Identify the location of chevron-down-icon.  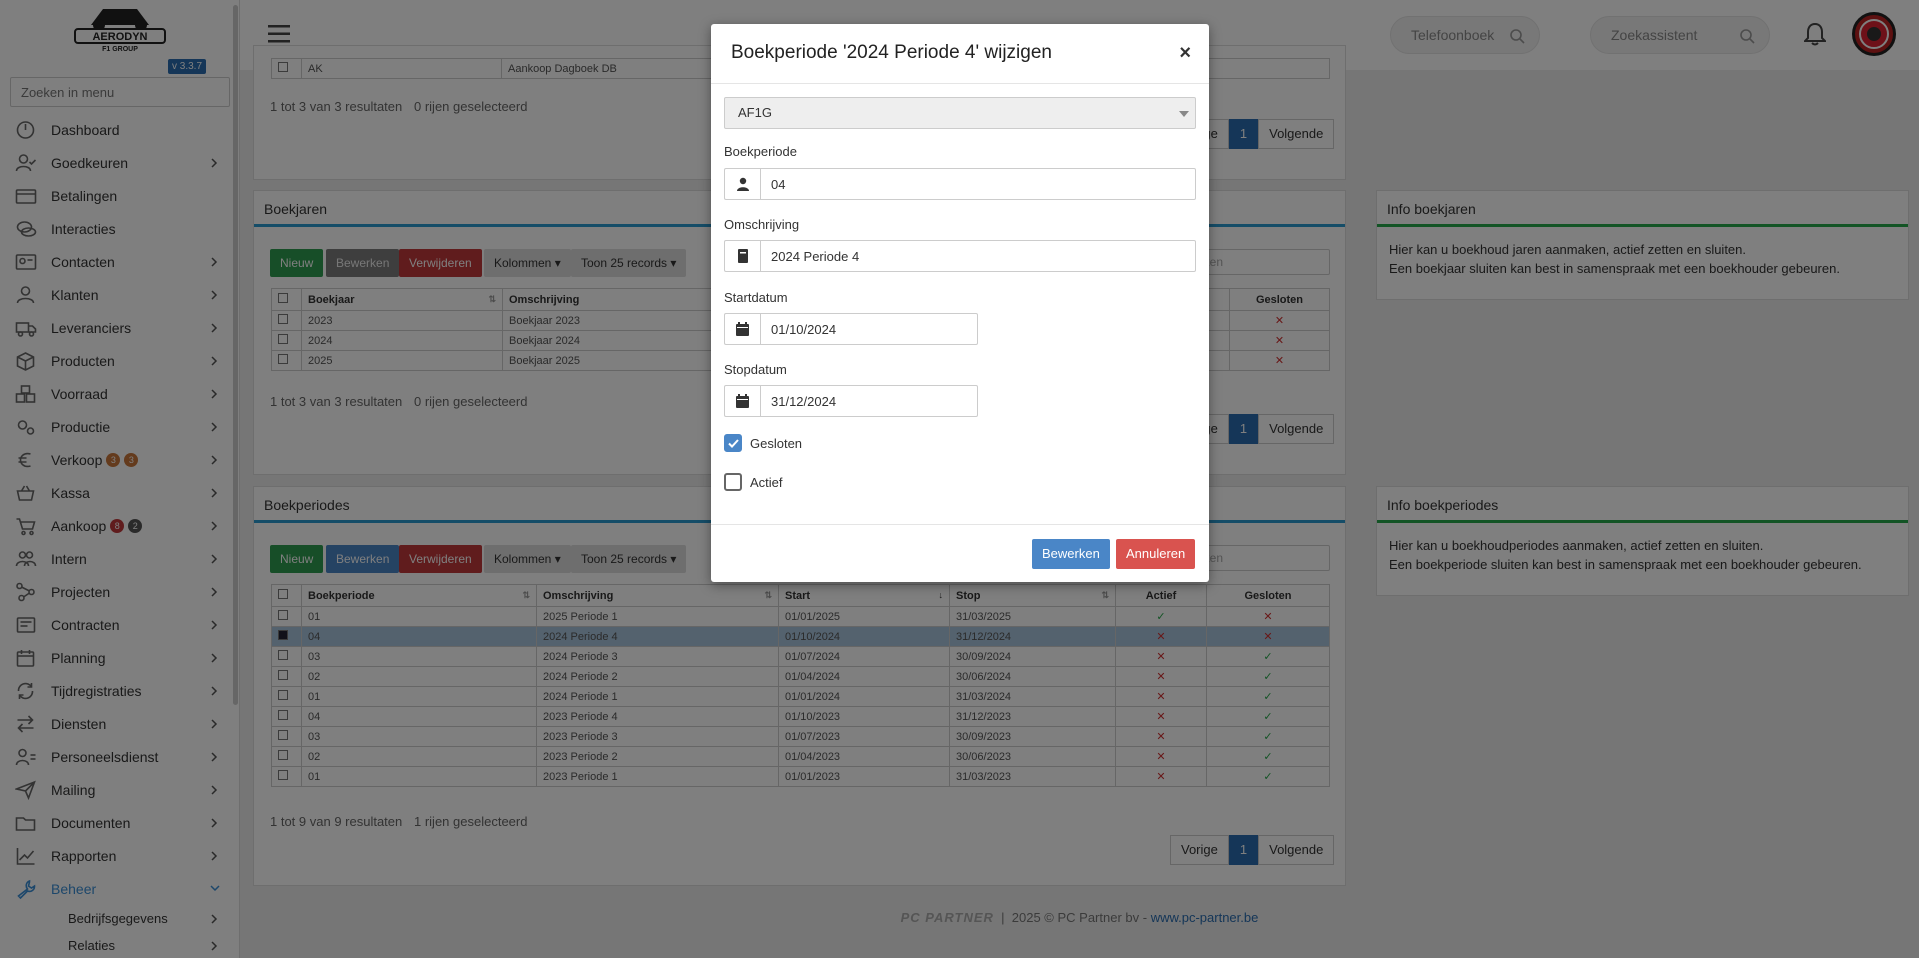
(1184, 114).